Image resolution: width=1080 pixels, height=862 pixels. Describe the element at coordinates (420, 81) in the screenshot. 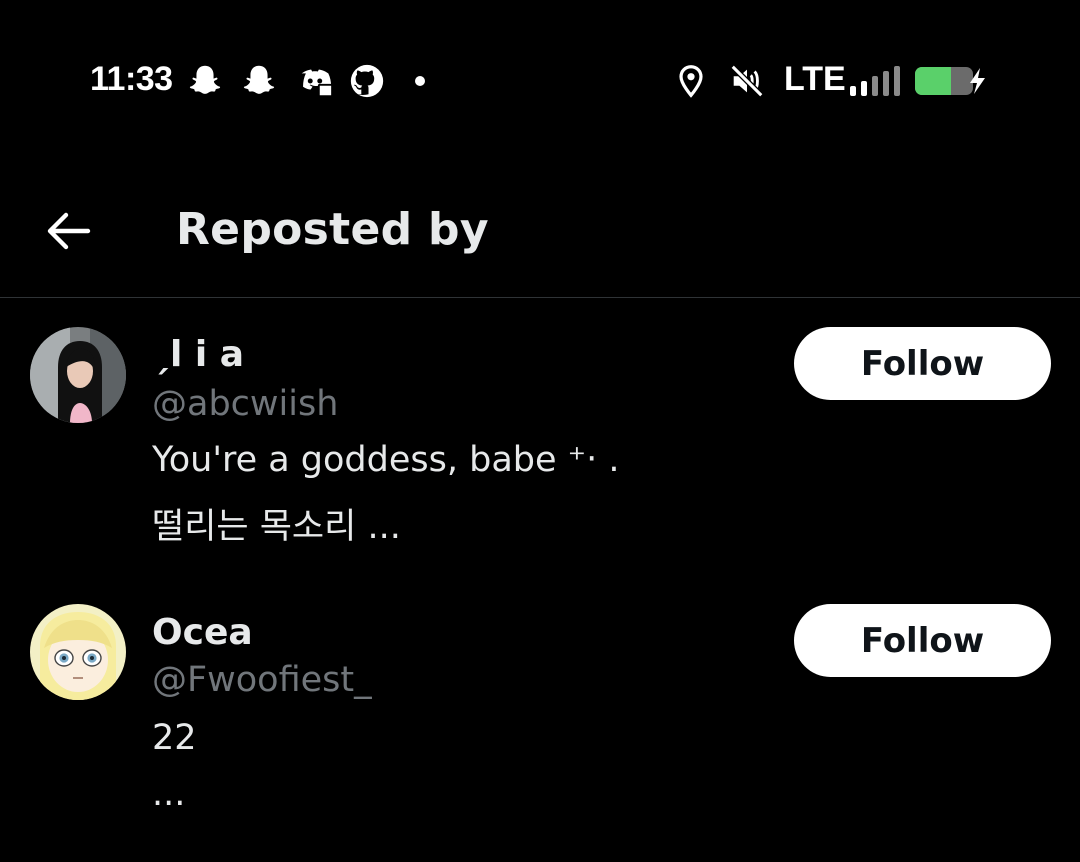

I see `notification-dot` at that location.